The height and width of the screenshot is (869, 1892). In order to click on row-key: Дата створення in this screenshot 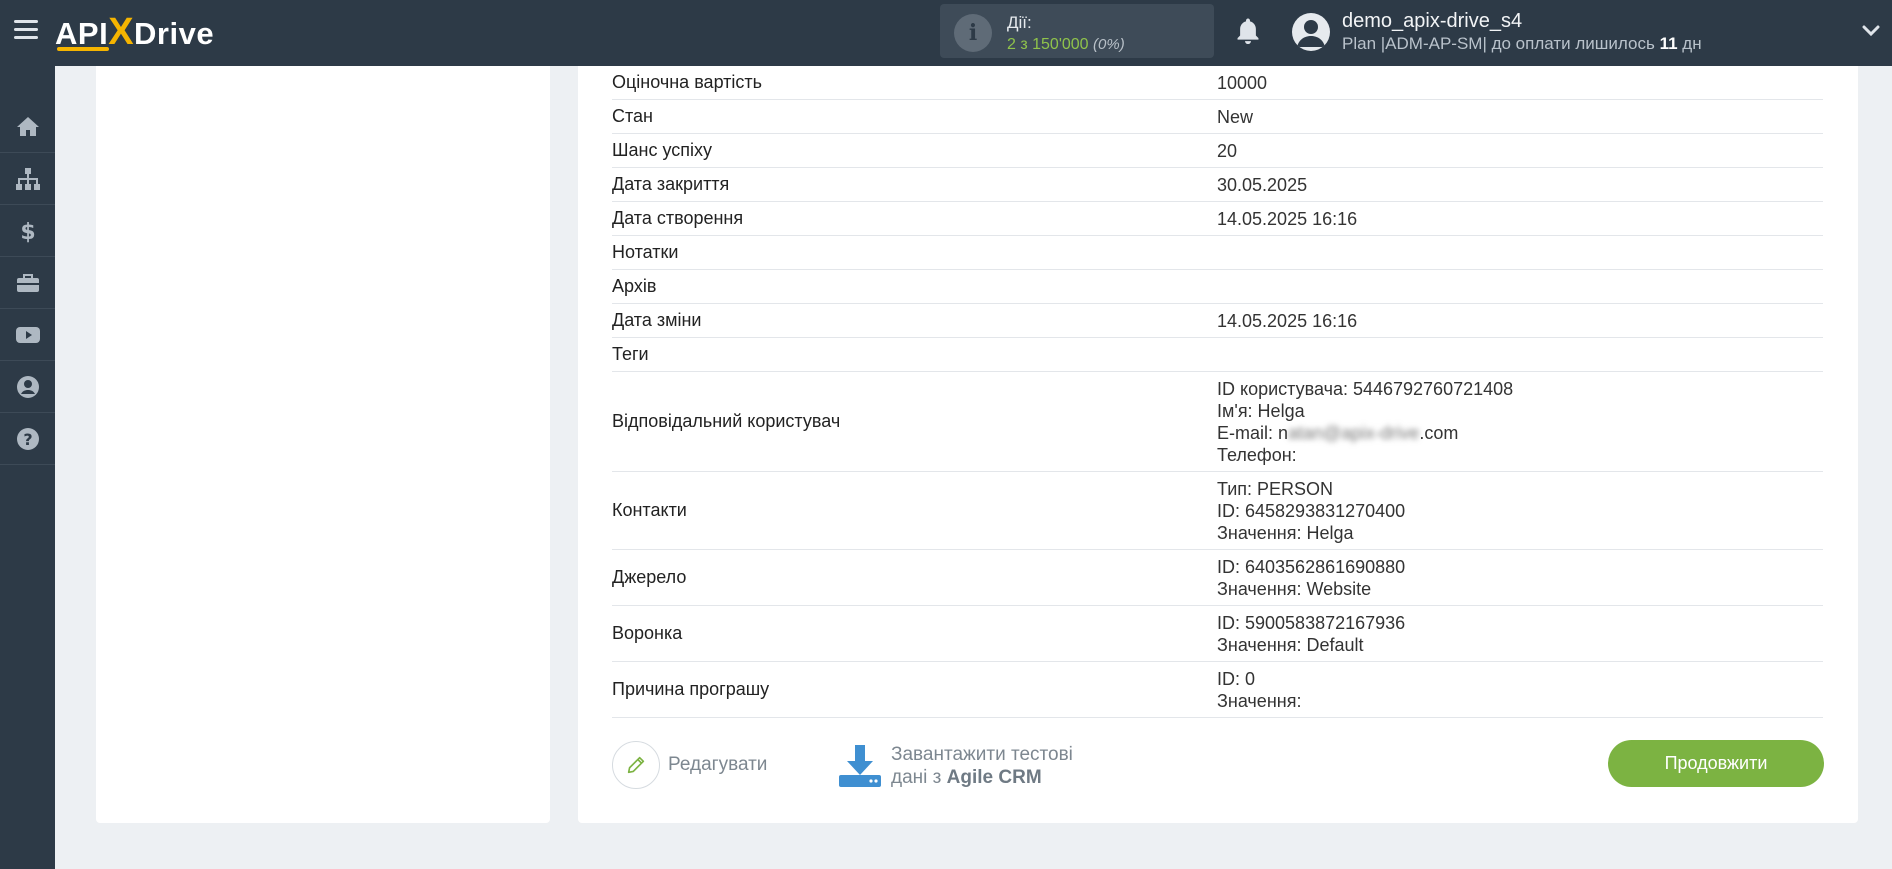, I will do `click(678, 218)`.